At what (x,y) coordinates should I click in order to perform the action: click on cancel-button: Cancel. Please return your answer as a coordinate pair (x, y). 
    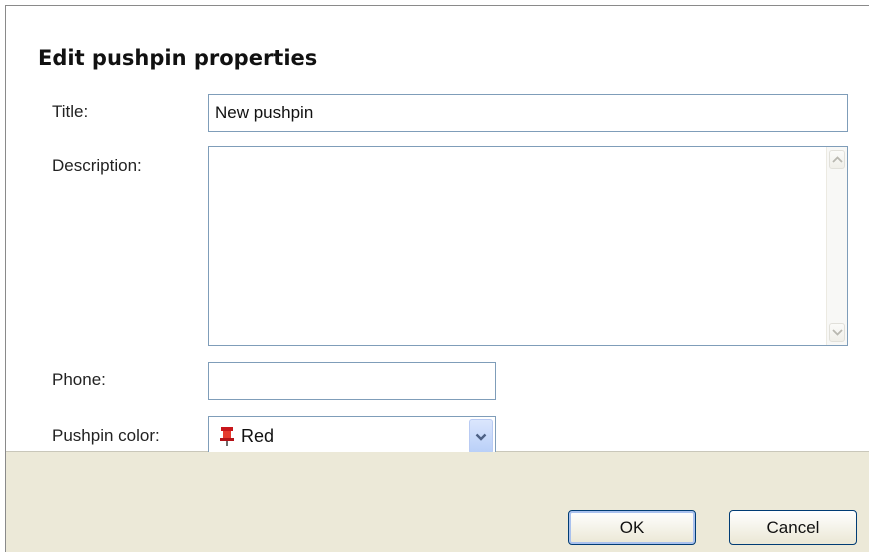
    Looking at the image, I should click on (793, 527).